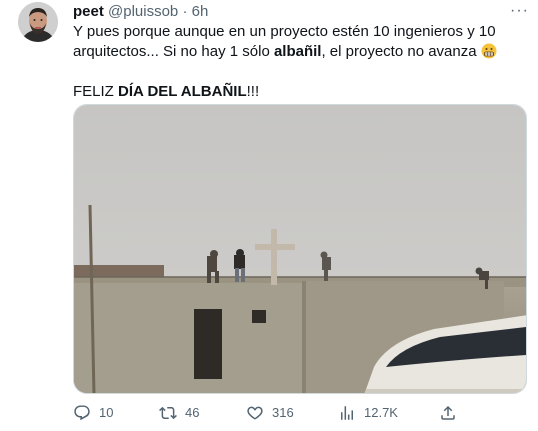 The height and width of the screenshot is (431, 538). I want to click on tweet-text-bold: albañil, so click(297, 51).